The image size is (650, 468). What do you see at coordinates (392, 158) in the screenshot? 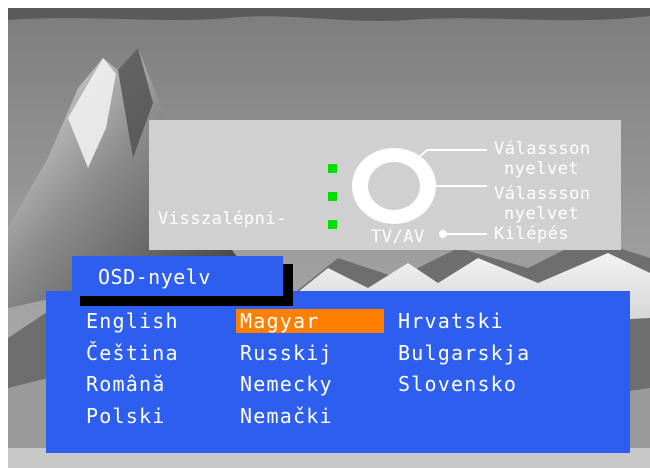
I see `up-arrow-icon: ^` at bounding box center [392, 158].